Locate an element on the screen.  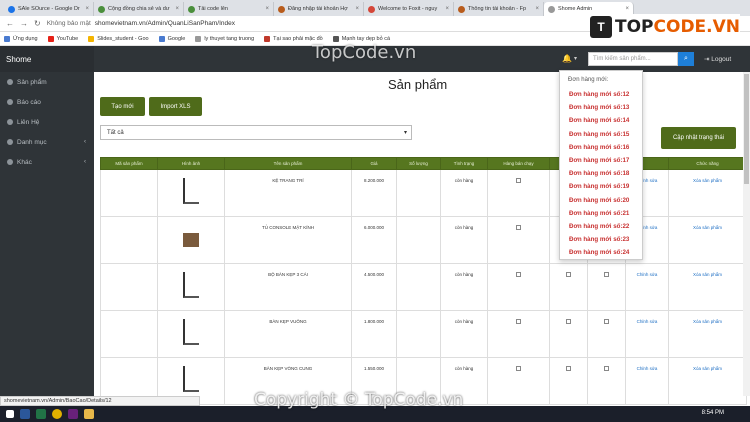
bookmark-apps: Ứng dụng is located at coordinates (21, 38).